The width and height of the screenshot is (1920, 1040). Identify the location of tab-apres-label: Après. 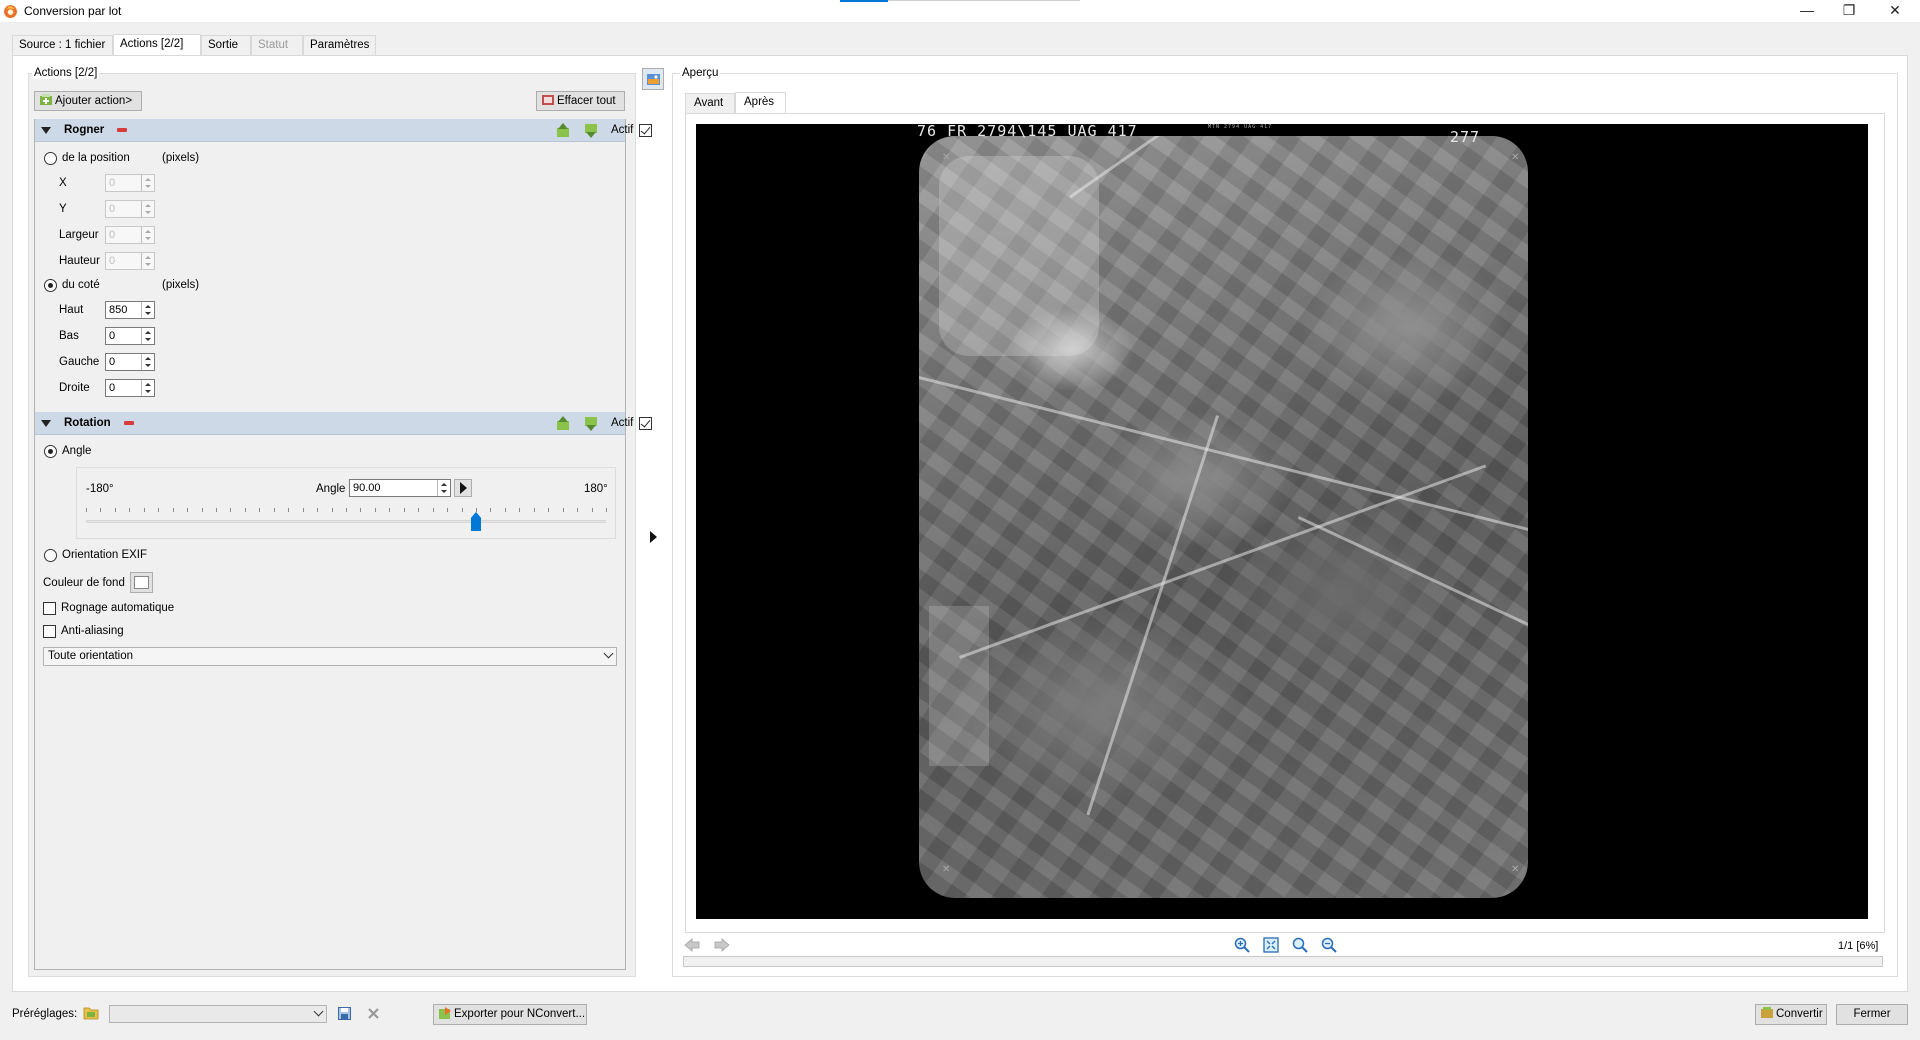
(759, 102).